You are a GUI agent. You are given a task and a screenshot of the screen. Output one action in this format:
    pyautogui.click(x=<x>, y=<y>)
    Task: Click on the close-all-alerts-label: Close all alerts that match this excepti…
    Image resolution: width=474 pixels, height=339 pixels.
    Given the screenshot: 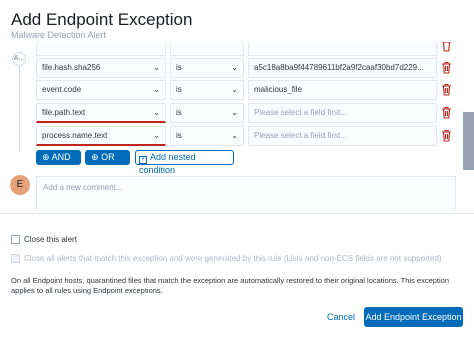 What is the action you would take?
    pyautogui.click(x=233, y=258)
    